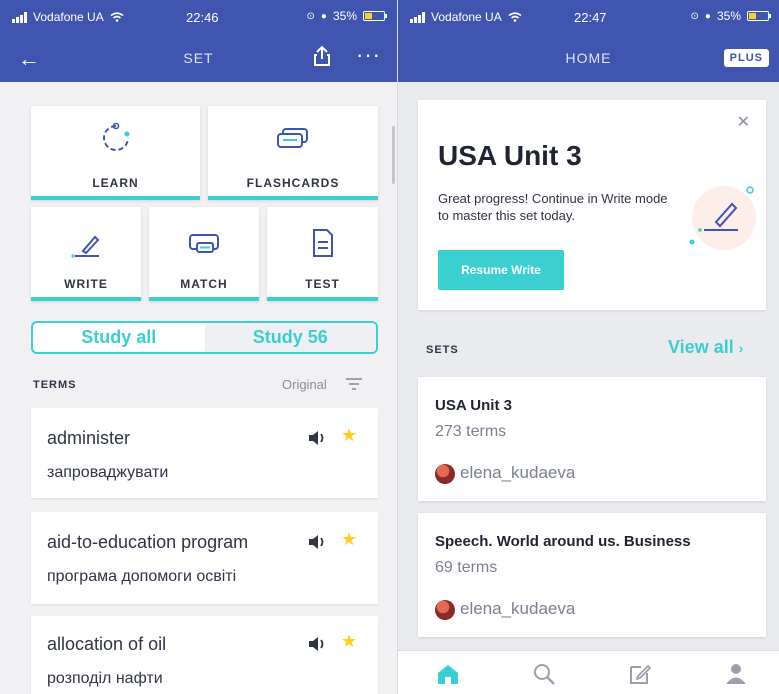 This screenshot has height=694, width=779. I want to click on mode-flashcards-button: FLASHCARDS, so click(293, 153).